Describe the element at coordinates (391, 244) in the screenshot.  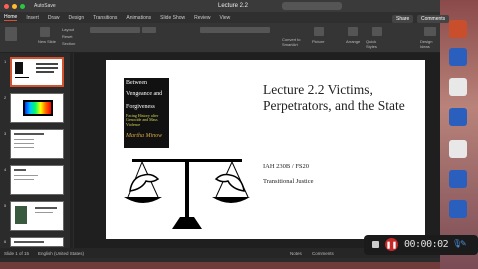
I see `pause-recording-button: ❚❚` at that location.